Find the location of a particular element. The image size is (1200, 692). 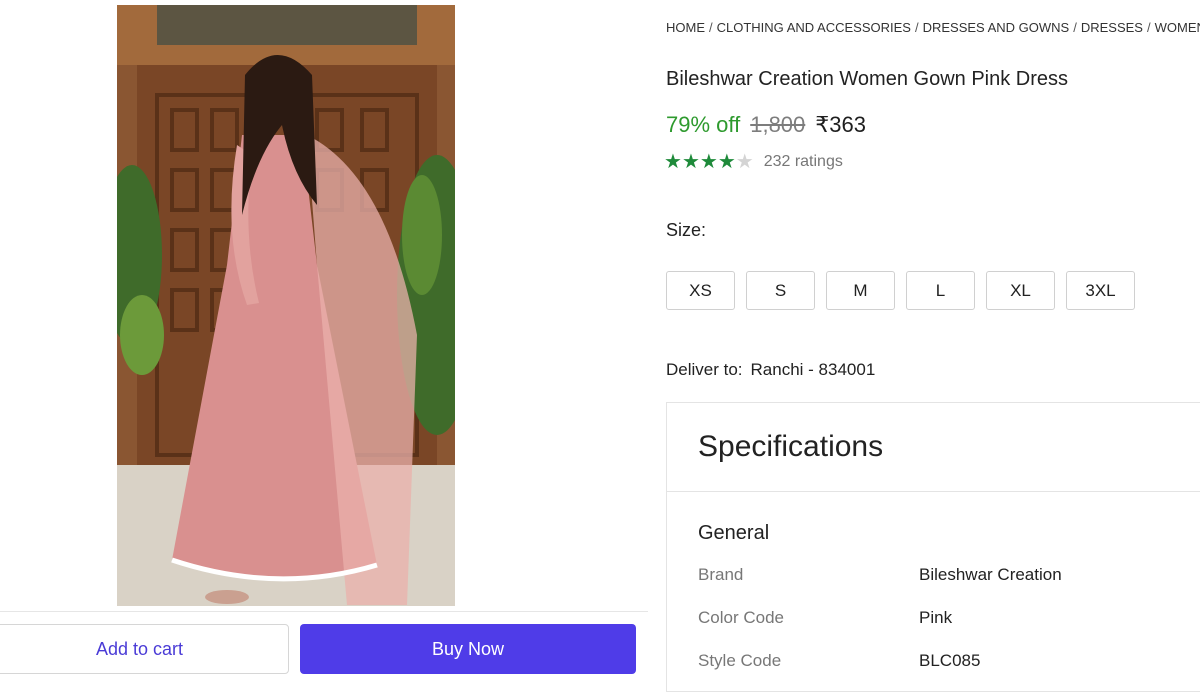

original-price: 1,800 is located at coordinates (778, 124).